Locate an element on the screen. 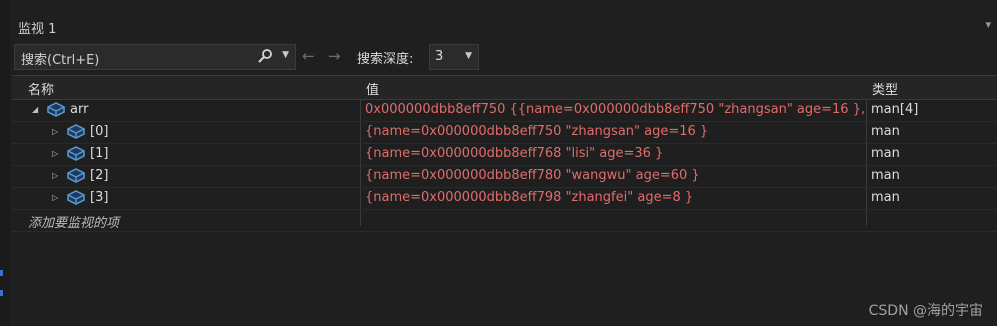  column-header-type: 类型 is located at coordinates (885, 88).